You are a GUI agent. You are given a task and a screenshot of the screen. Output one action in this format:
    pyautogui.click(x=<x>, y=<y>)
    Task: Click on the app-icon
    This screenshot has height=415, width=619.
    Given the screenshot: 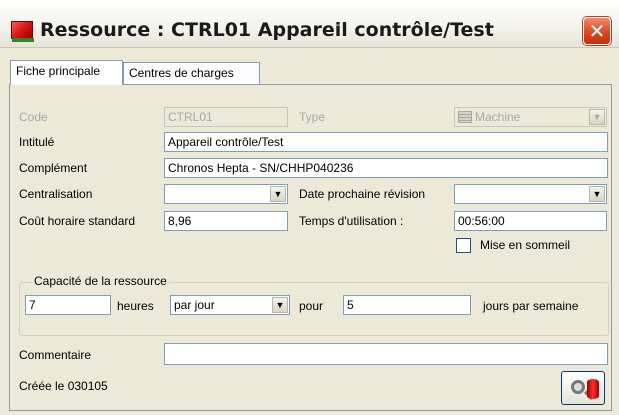 What is the action you would take?
    pyautogui.click(x=22, y=31)
    